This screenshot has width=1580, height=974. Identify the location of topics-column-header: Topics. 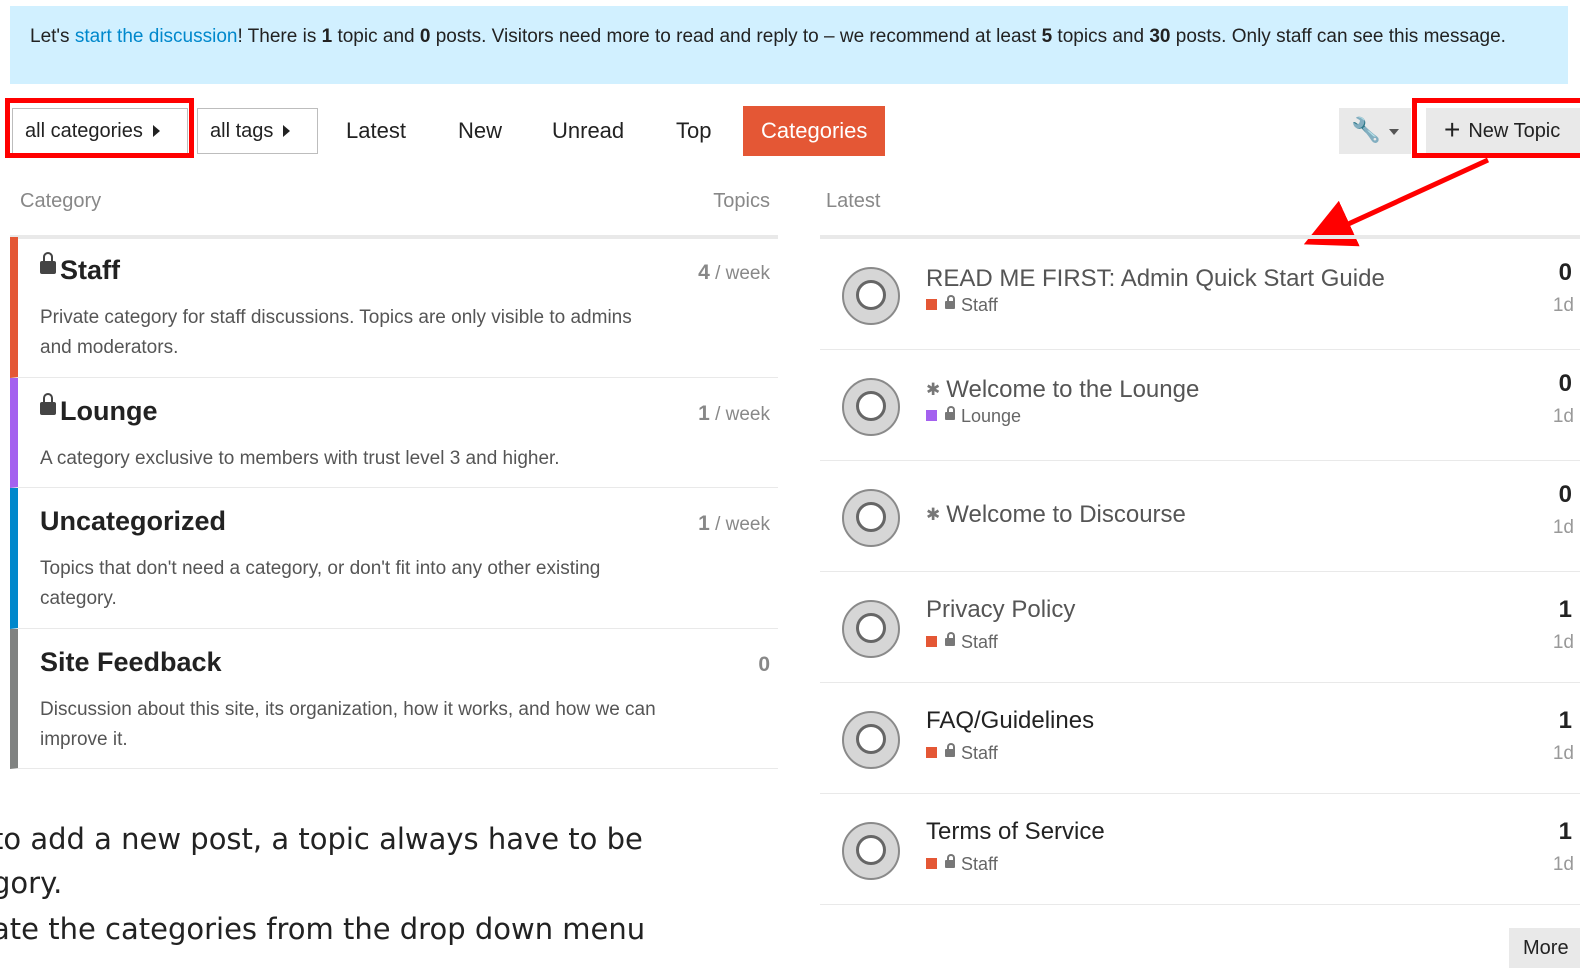
(741, 201).